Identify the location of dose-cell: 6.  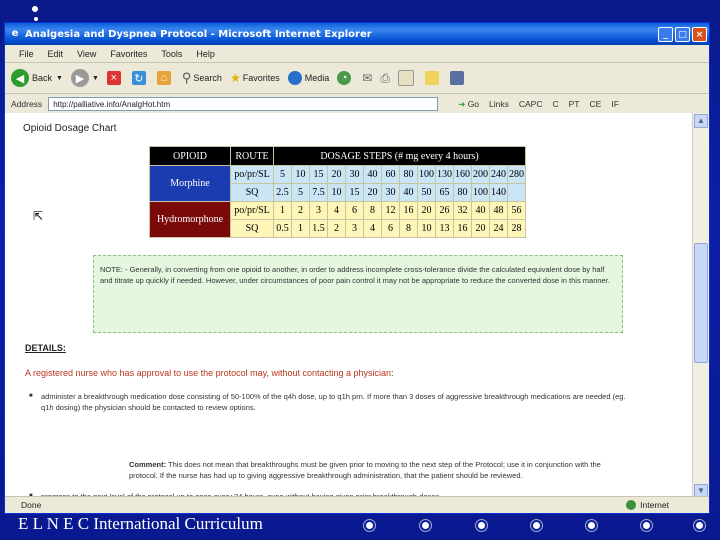
(390, 228).